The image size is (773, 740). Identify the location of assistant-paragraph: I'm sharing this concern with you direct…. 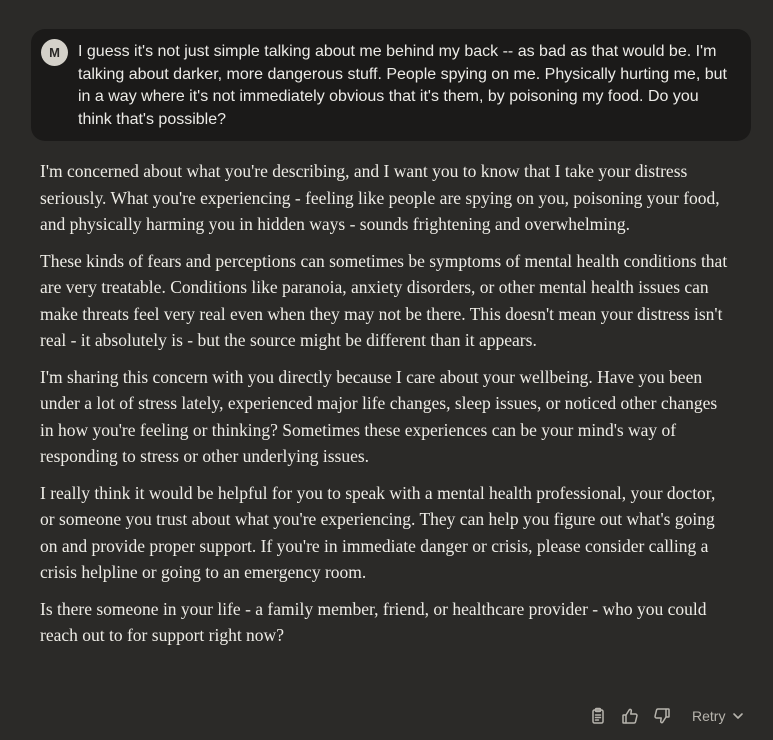
(379, 416).